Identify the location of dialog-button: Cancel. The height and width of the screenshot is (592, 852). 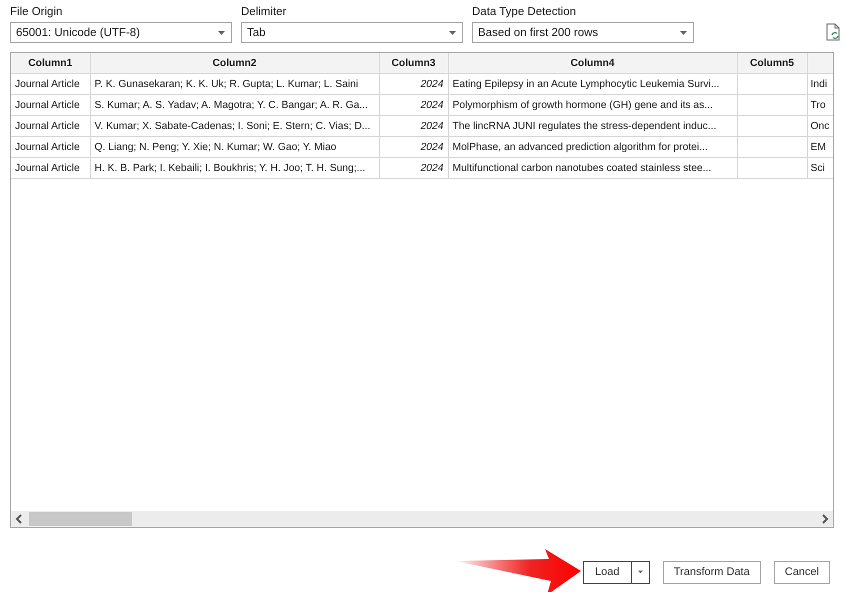
(802, 572).